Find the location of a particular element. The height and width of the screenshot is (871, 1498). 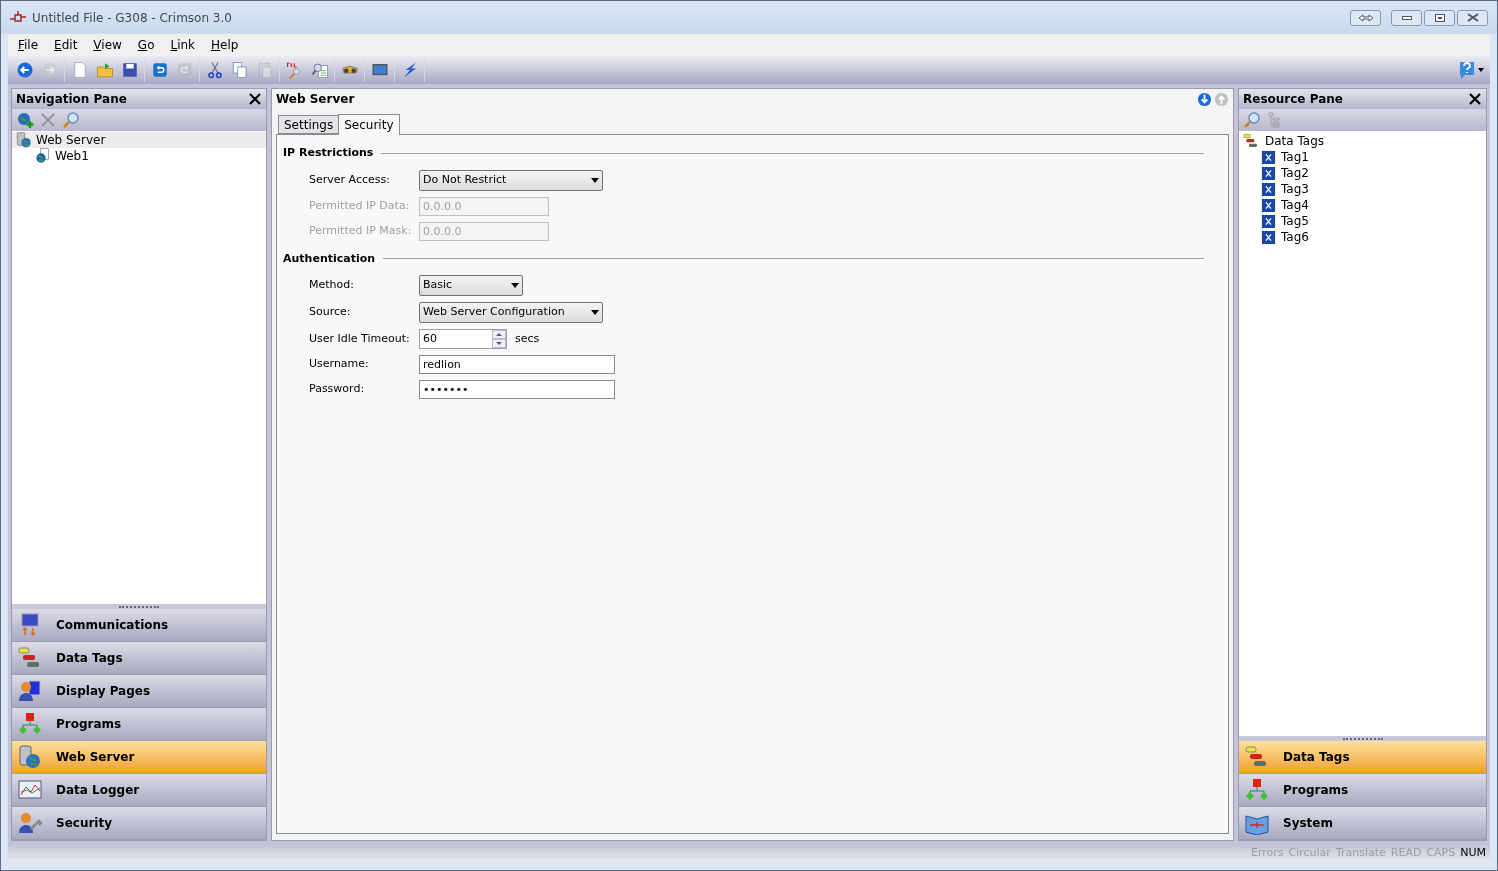

field-label: Permitted IP Mask: is located at coordinates (361, 230).